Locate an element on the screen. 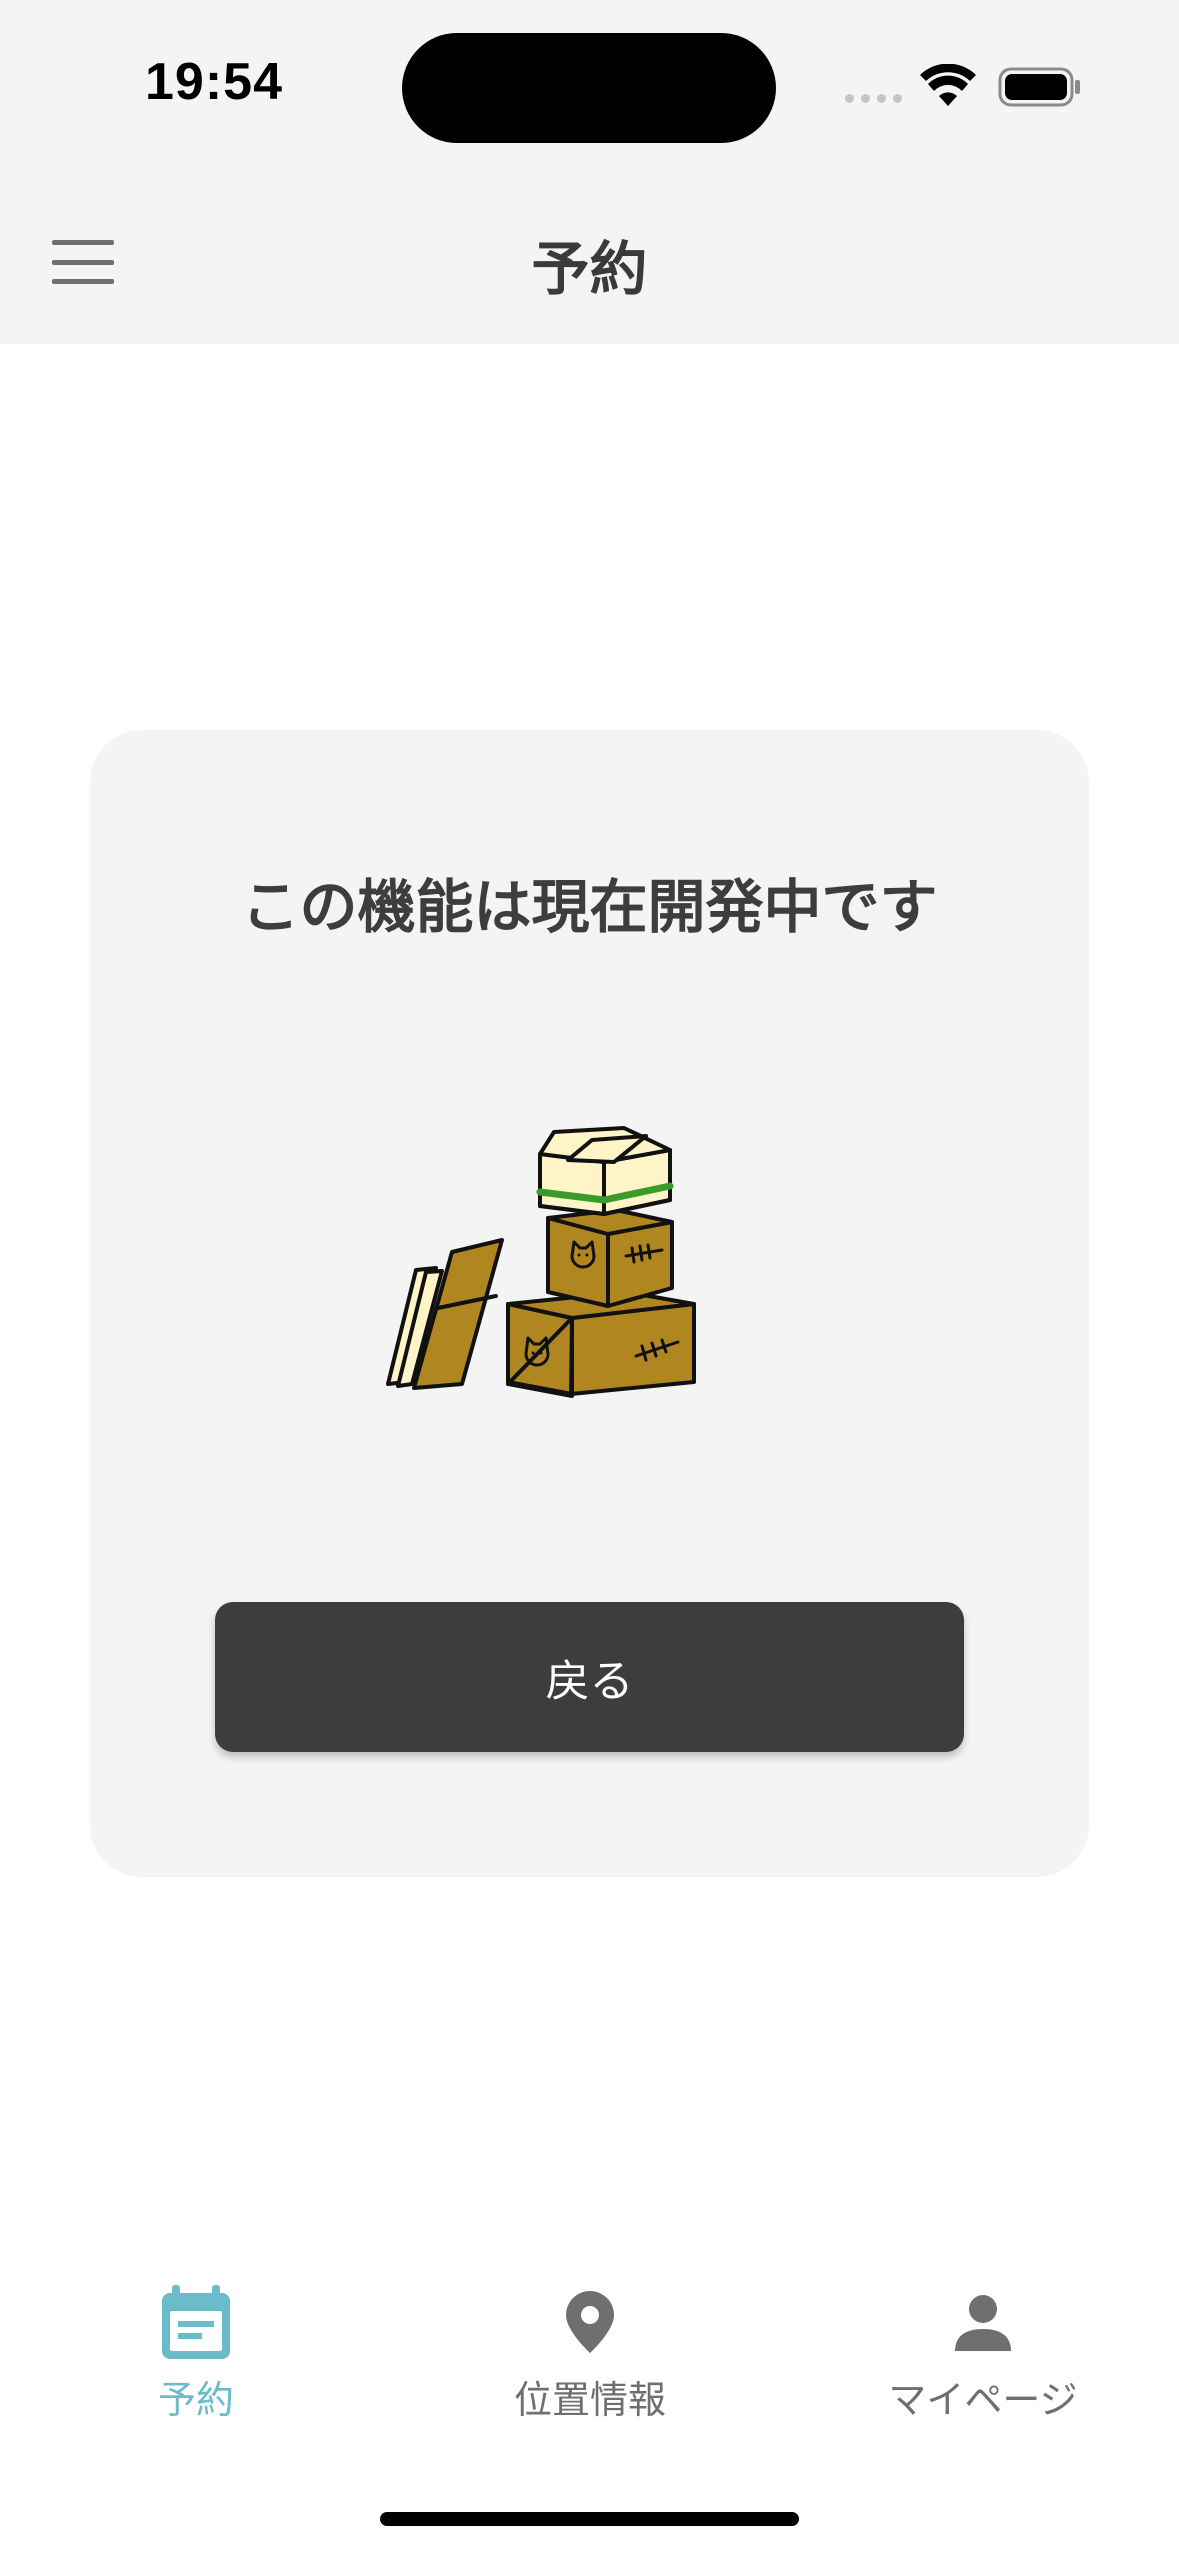  nav-label-reservation: 予約 is located at coordinates (195, 2400).